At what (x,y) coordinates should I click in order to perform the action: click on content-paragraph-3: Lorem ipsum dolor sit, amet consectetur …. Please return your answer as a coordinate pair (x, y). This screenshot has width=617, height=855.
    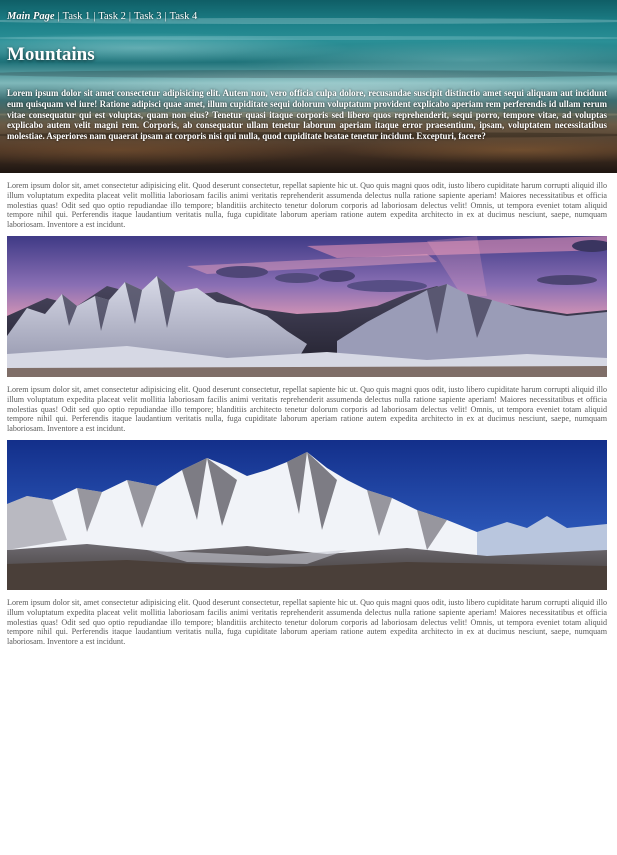
    Looking at the image, I should click on (307, 622).